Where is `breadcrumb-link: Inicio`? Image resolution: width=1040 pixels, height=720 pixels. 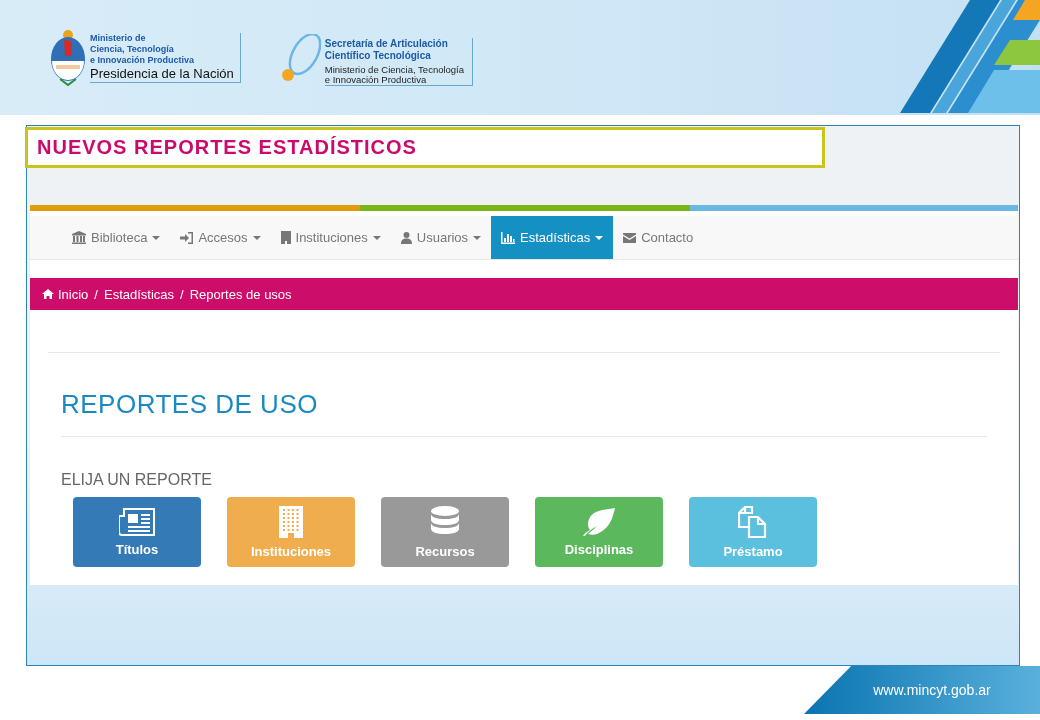 breadcrumb-link: Inicio is located at coordinates (65, 294).